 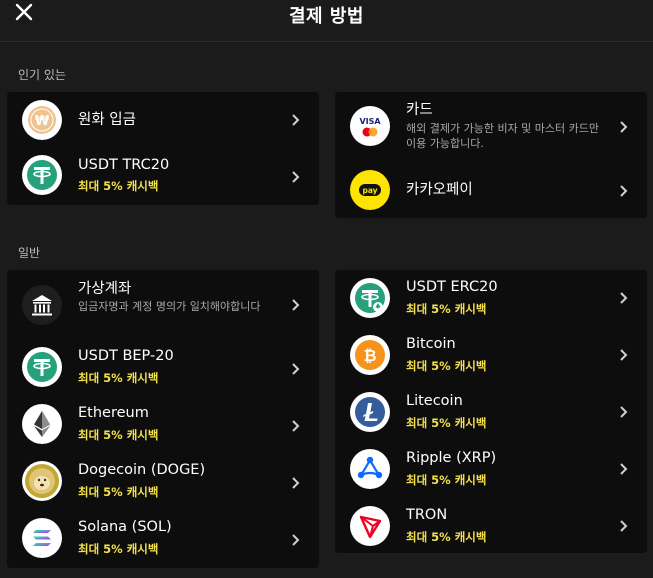 I want to click on visa-text: VISA, so click(x=370, y=121).